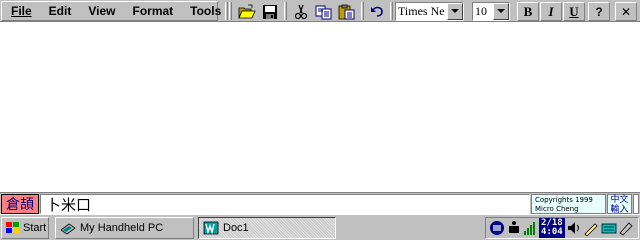 This screenshot has width=640, height=240. I want to click on font-size-combo: 10, so click(491, 11).